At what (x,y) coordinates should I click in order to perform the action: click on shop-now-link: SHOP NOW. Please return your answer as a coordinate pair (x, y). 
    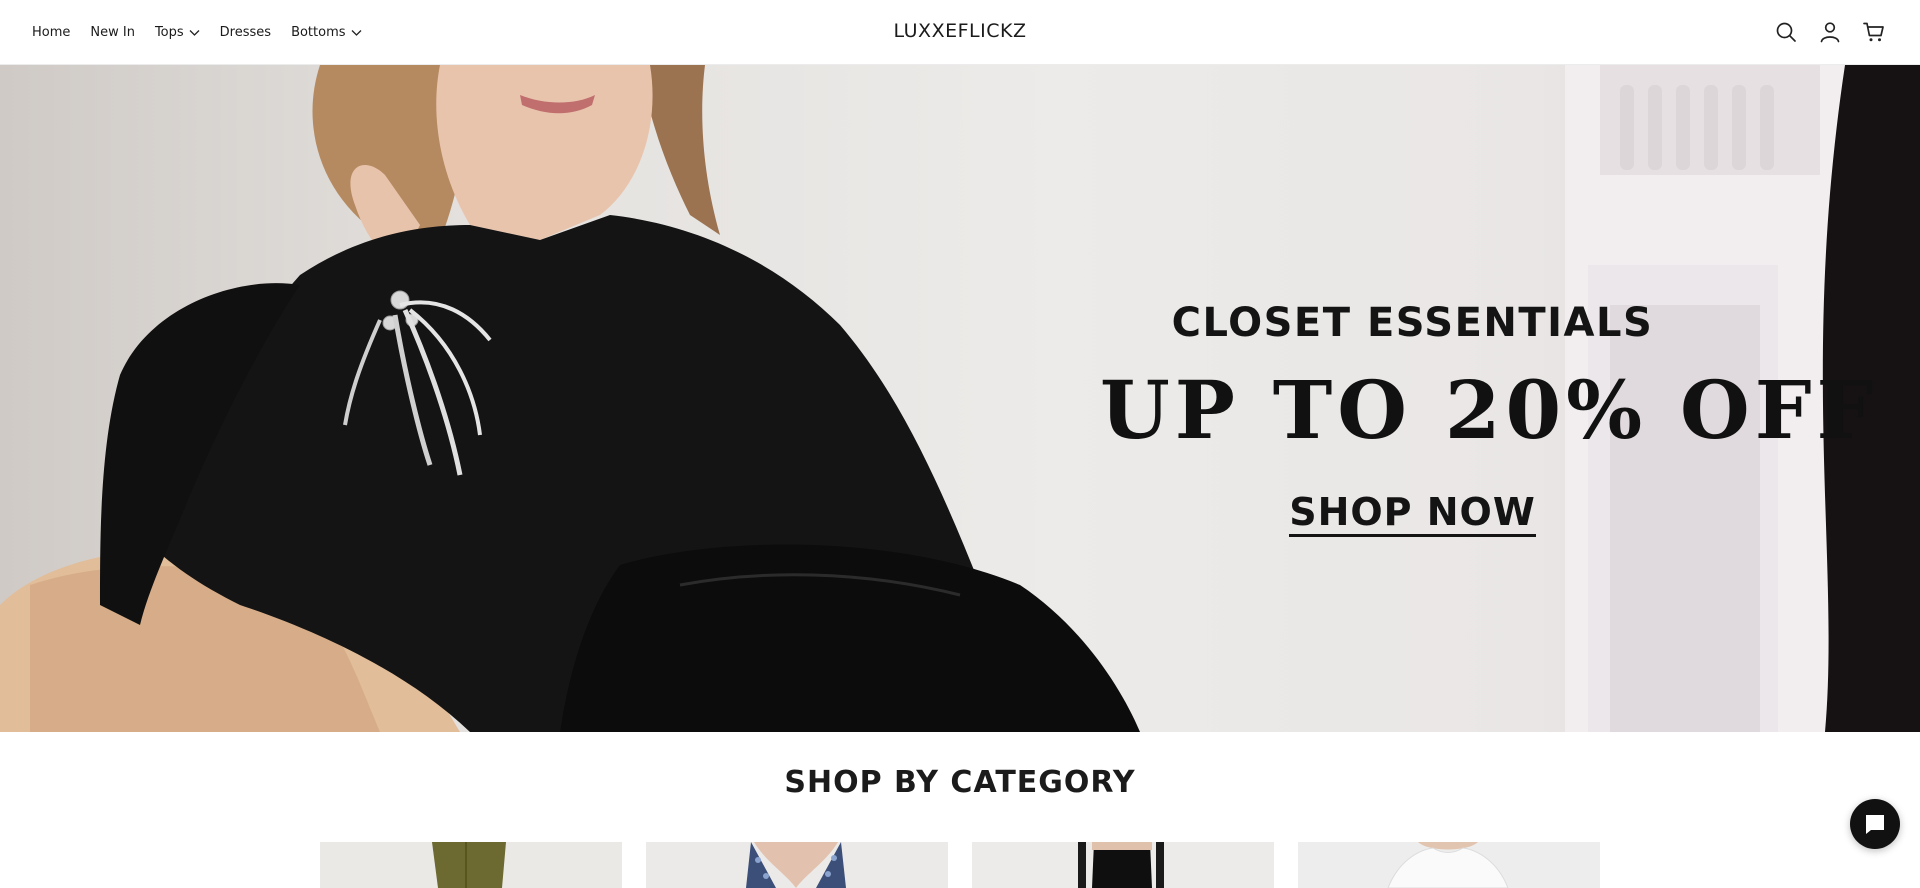
    Looking at the image, I should click on (1412, 513).